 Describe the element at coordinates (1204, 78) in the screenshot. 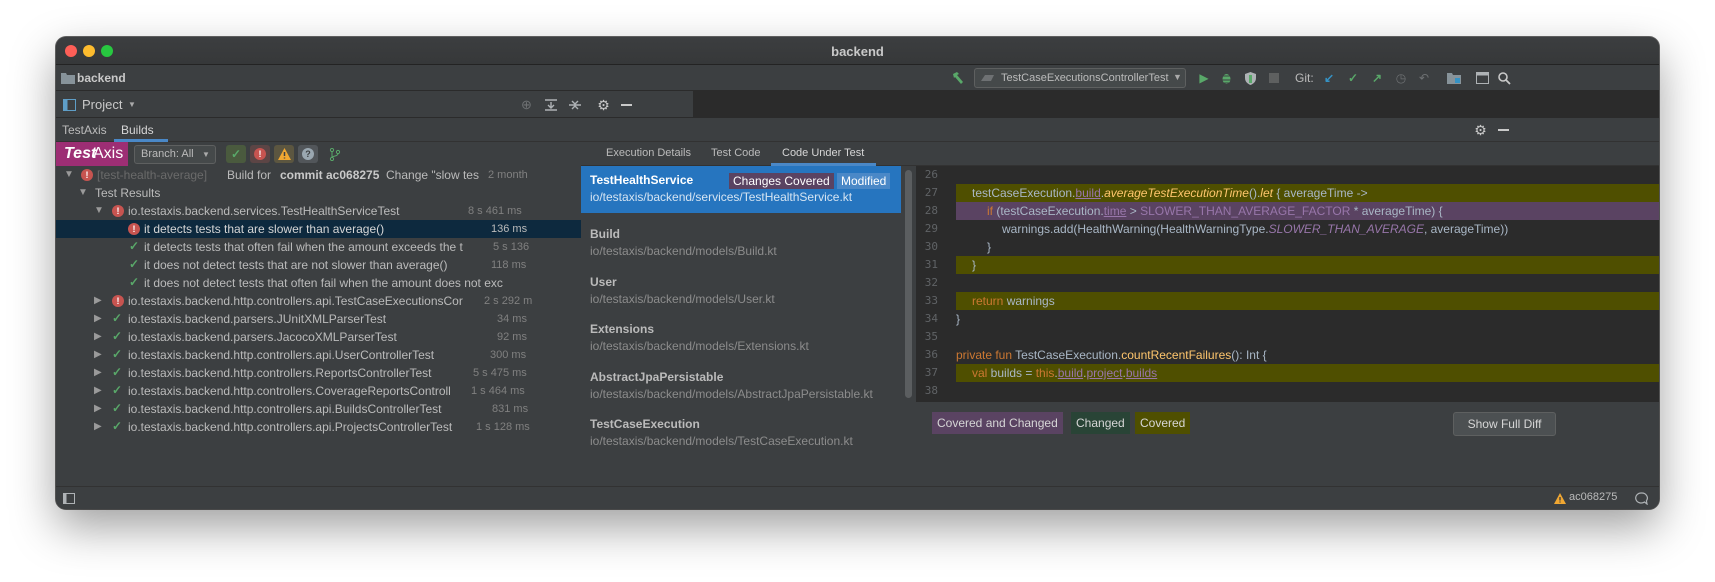

I see `run-icon: ▶` at that location.